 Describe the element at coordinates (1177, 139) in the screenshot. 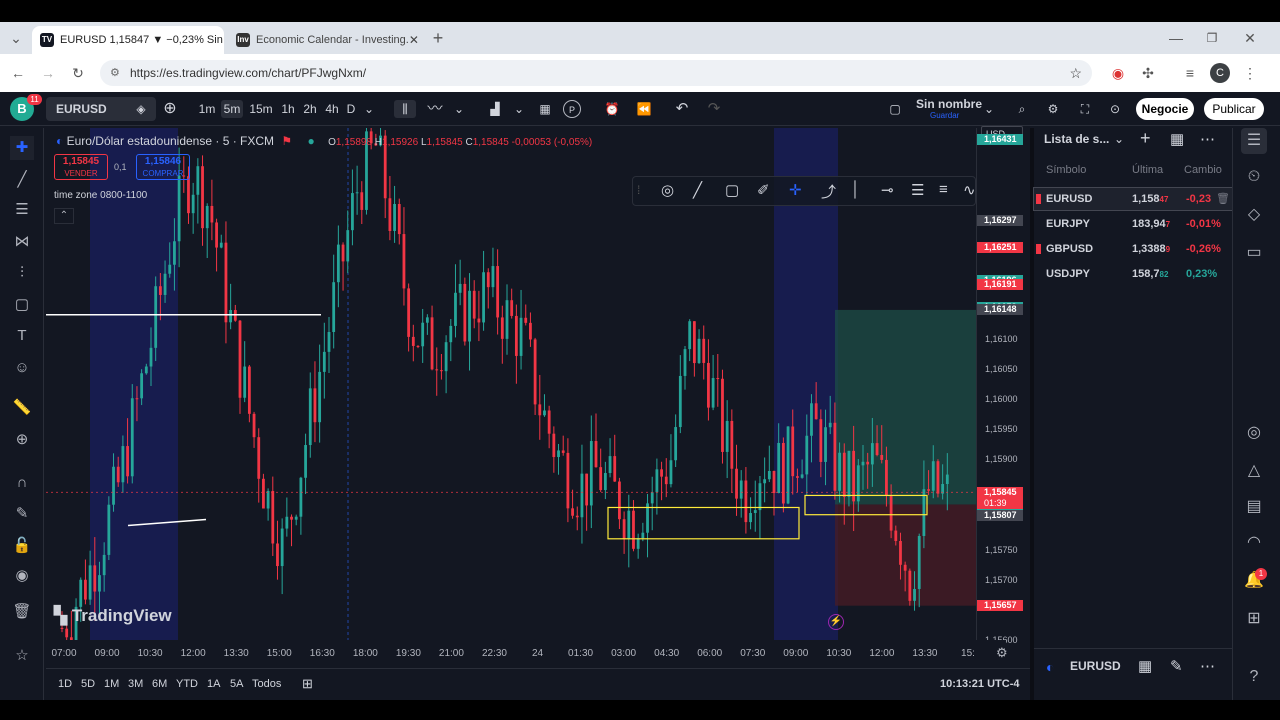

I see `watchlist-layout-icon: ▦` at that location.